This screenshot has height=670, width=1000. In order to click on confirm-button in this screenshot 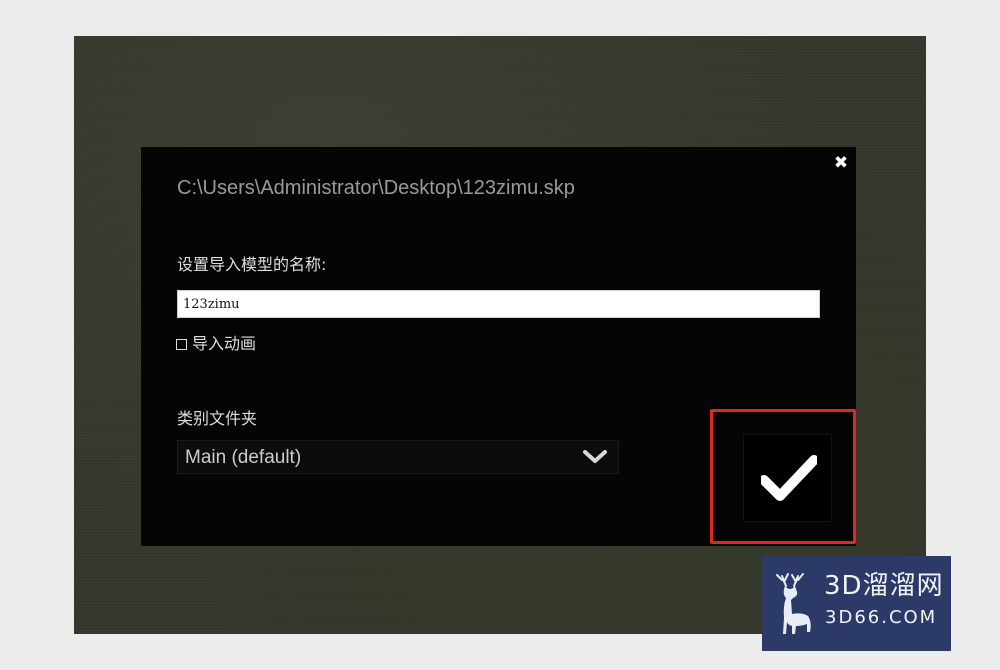, I will do `click(787, 478)`.